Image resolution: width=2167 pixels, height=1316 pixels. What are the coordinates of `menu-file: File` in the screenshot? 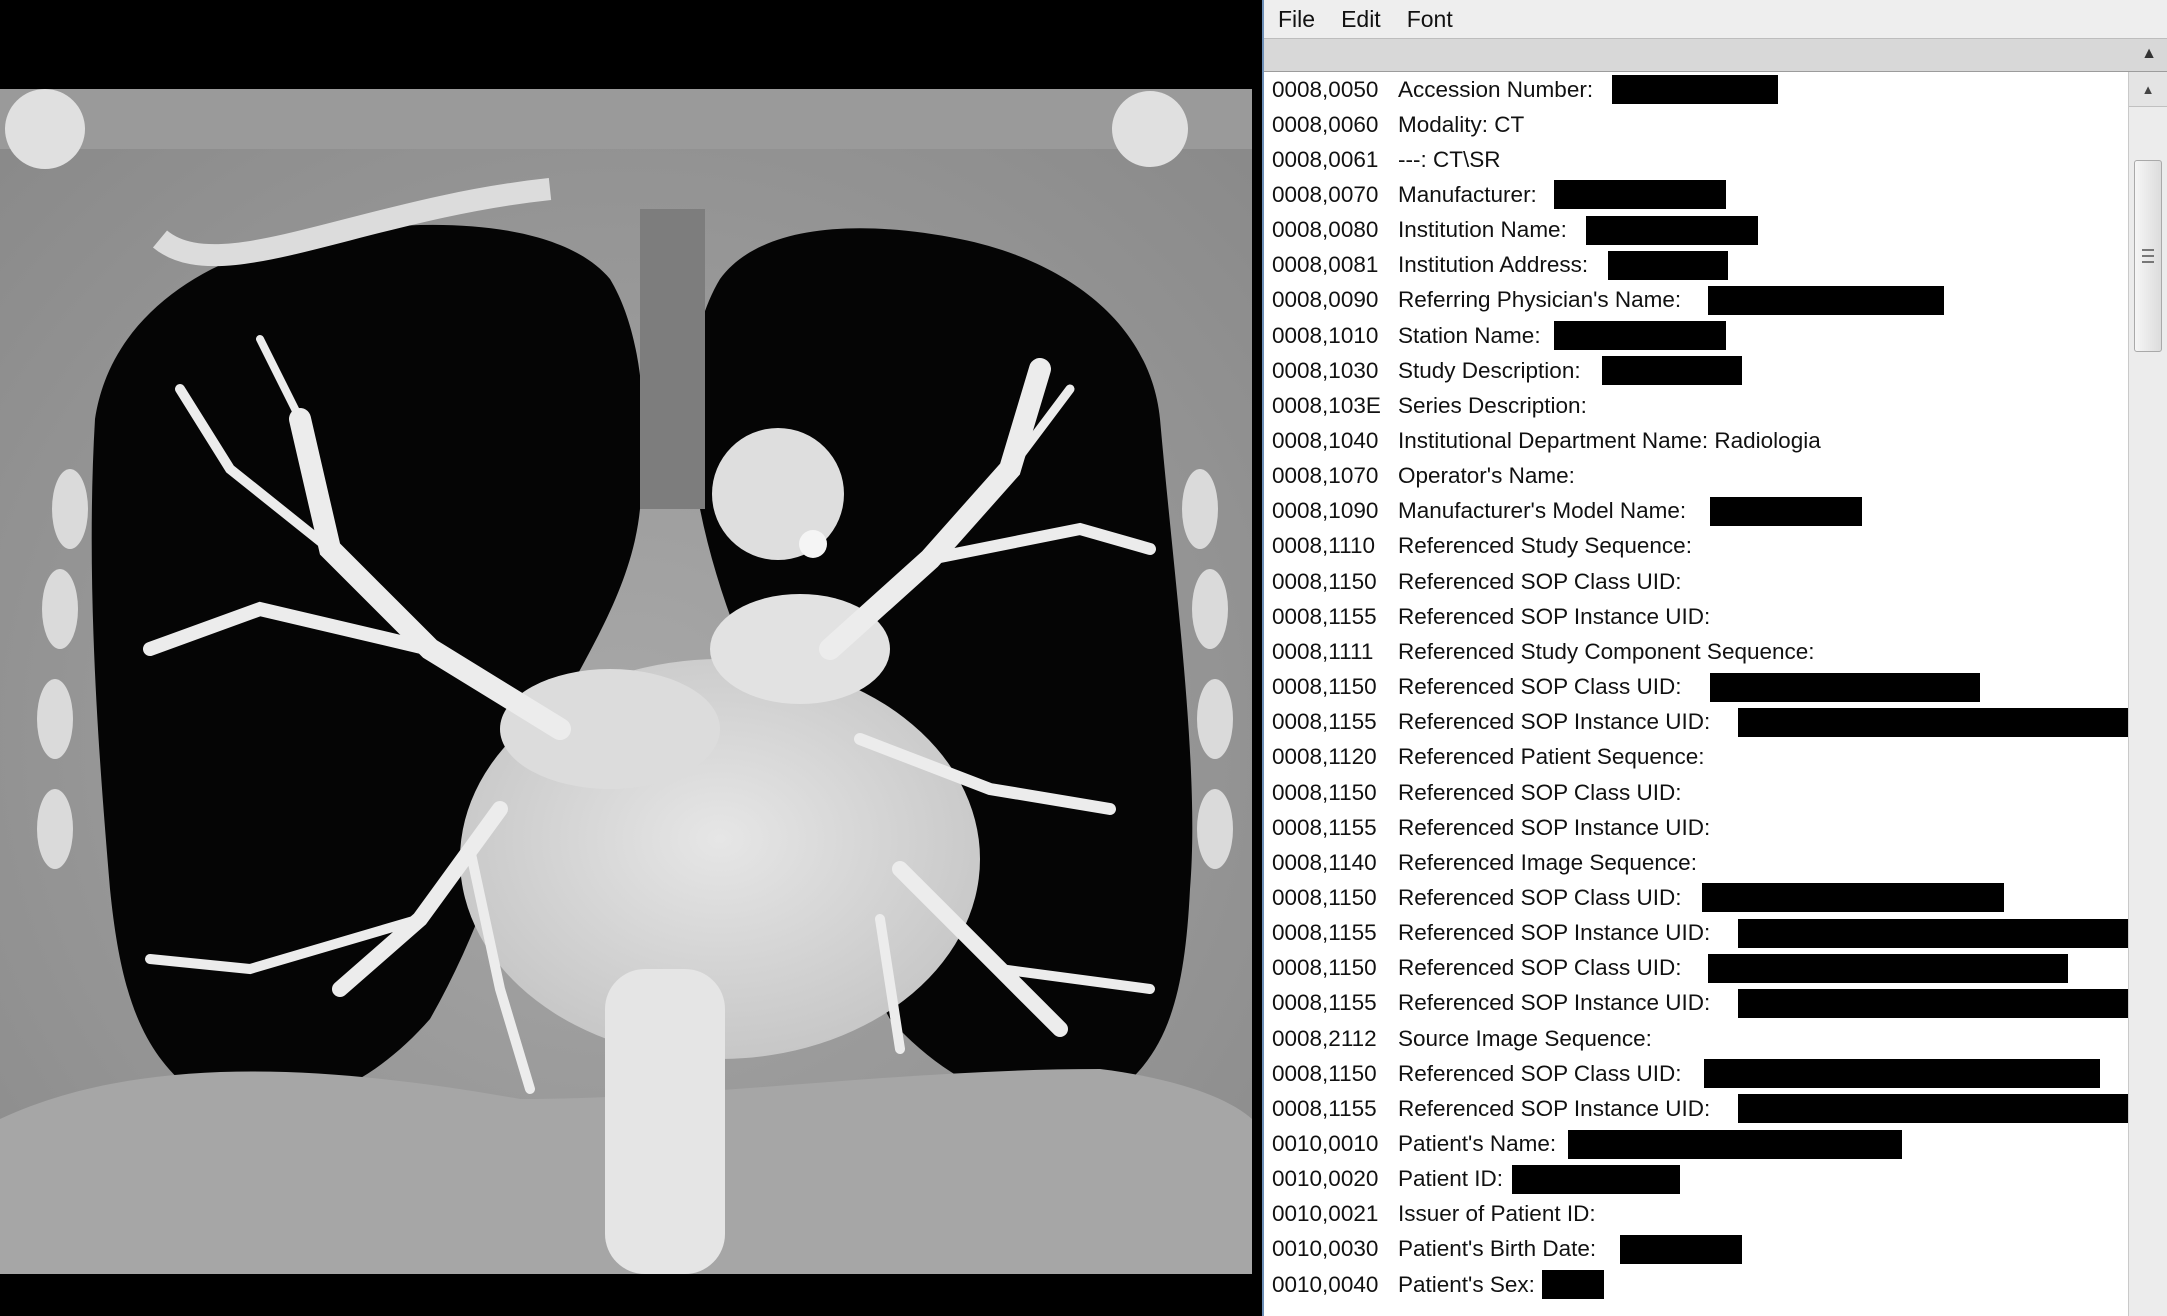 It's located at (1296, 19).